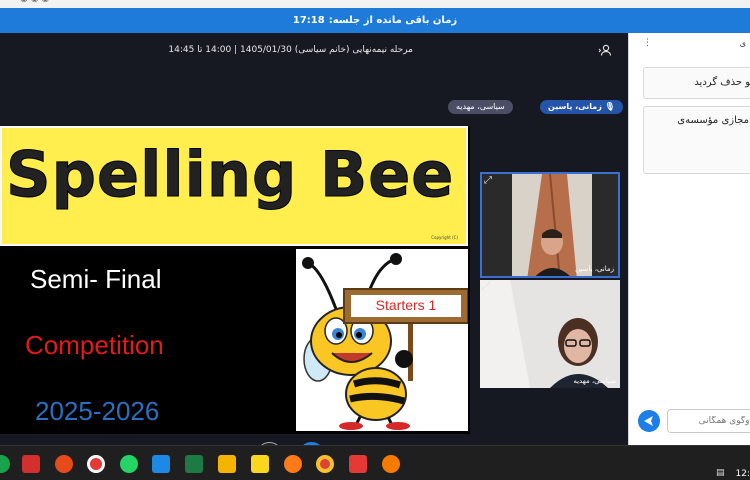  What do you see at coordinates (406, 305) in the screenshot?
I see `sign-label: Starters 1` at bounding box center [406, 305].